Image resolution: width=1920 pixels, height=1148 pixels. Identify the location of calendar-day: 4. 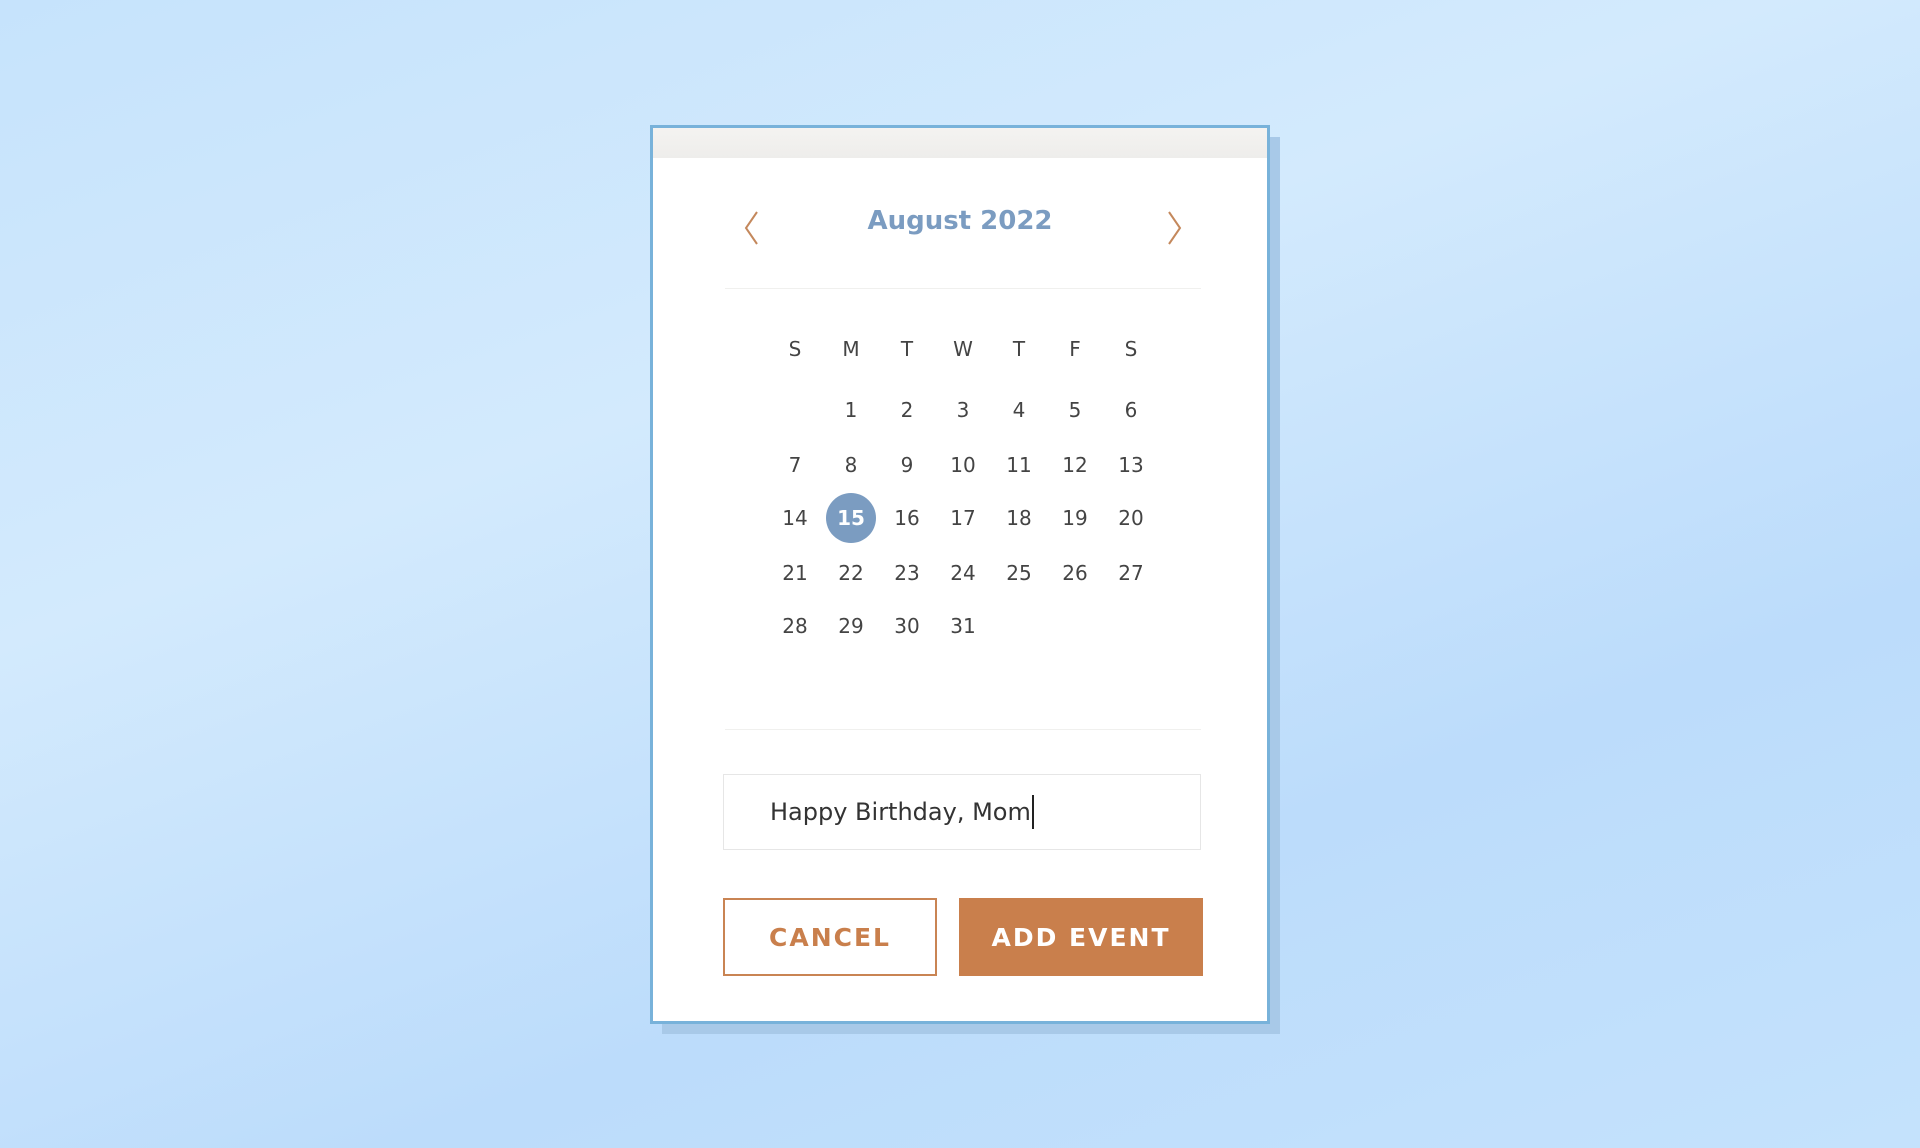
(1019, 410).